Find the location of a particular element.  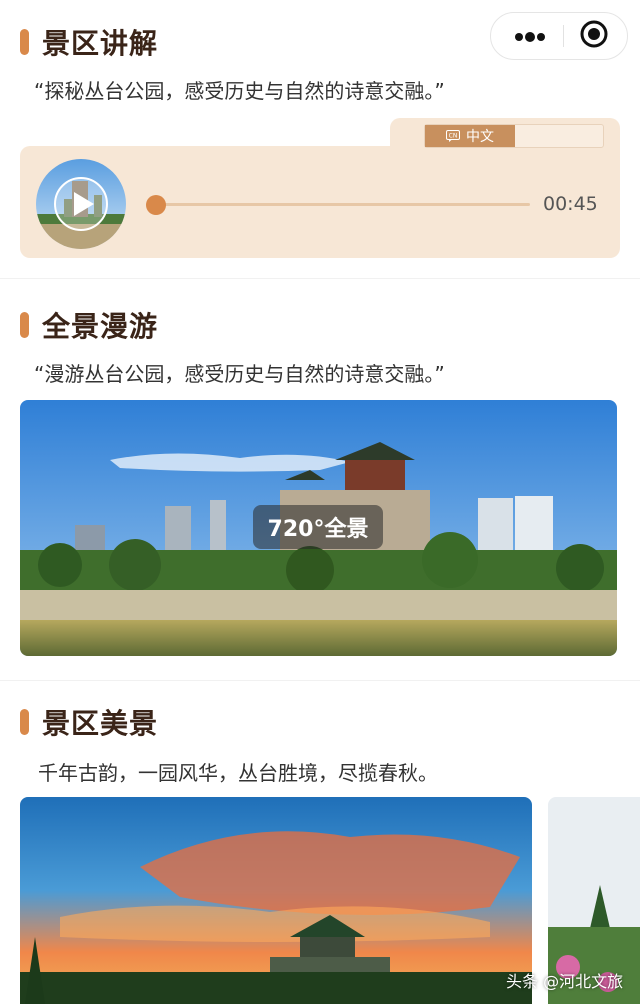

section-title-scenery: 景区美景 is located at coordinates (89, 722).